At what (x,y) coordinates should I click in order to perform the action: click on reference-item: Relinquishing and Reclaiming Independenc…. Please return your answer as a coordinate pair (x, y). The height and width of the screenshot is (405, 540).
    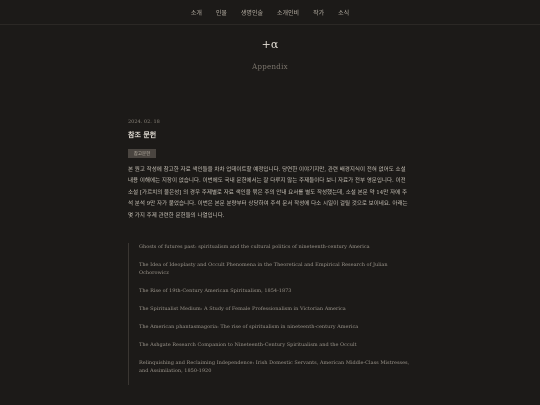
    Looking at the image, I should click on (271, 367).